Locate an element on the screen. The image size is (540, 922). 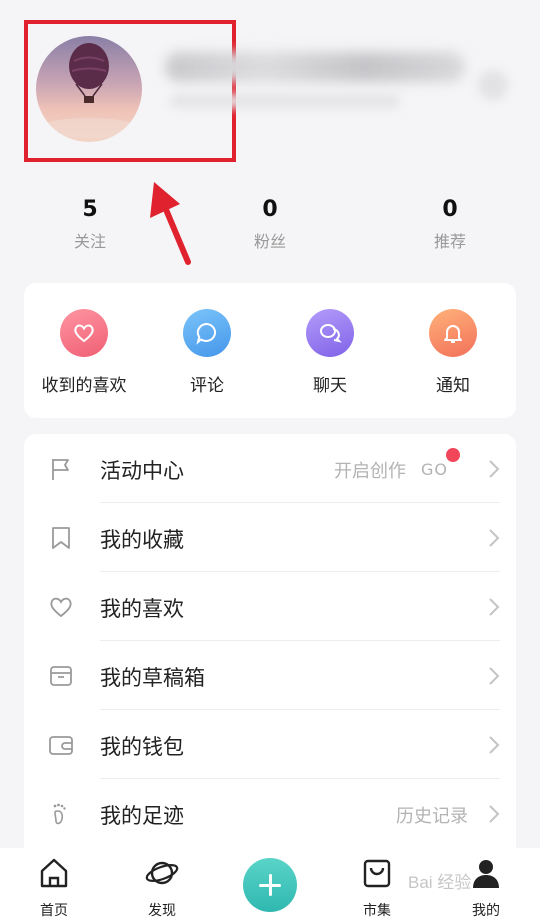
stat-following: 5 关注 is located at coordinates (90, 224).